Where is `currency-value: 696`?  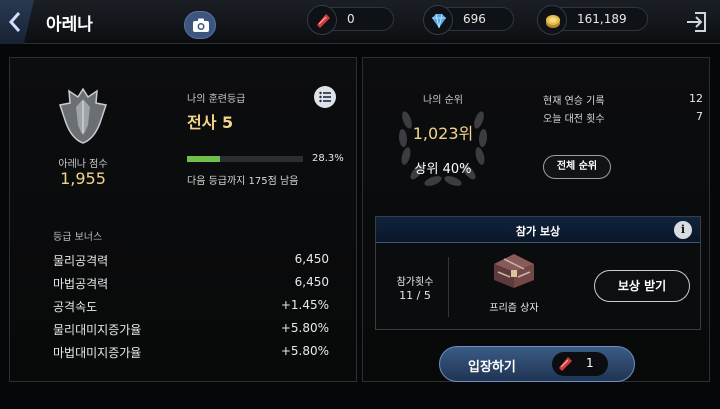
currency-value: 696 is located at coordinates (474, 19).